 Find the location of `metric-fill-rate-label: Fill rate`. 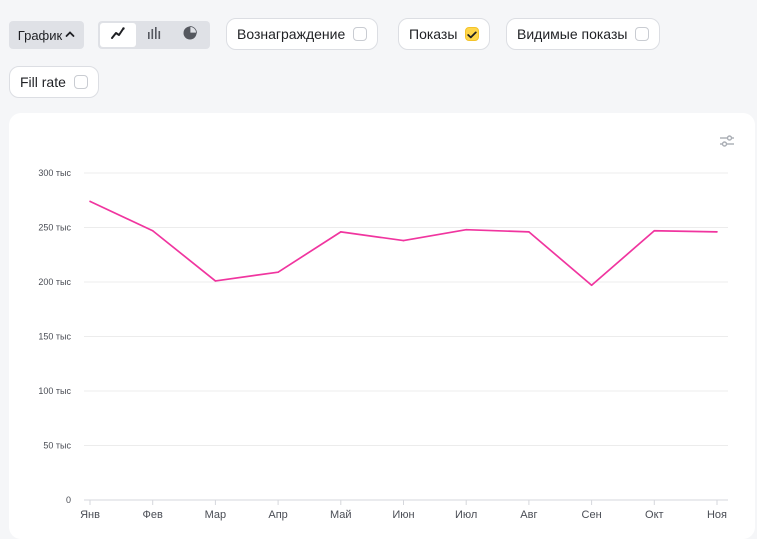

metric-fill-rate-label: Fill rate is located at coordinates (43, 82).